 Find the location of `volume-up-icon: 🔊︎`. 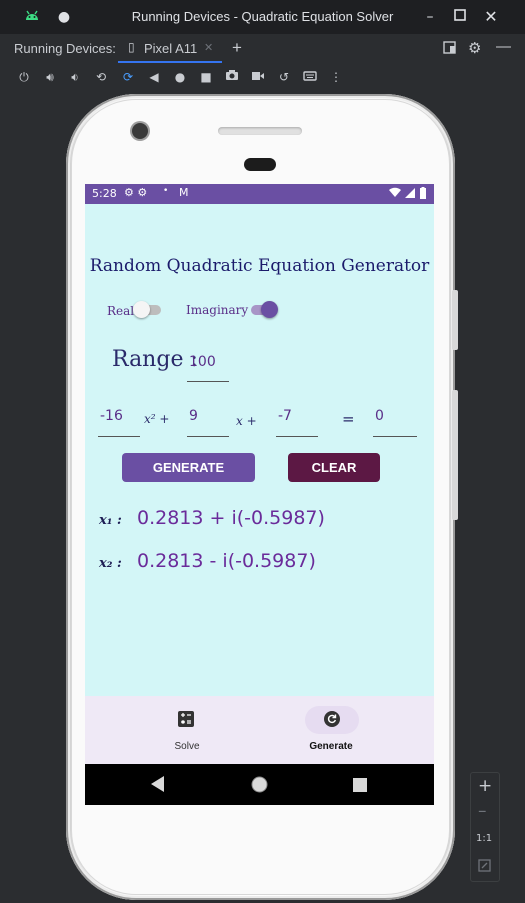

volume-up-icon: 🔊︎ is located at coordinates (50, 77).